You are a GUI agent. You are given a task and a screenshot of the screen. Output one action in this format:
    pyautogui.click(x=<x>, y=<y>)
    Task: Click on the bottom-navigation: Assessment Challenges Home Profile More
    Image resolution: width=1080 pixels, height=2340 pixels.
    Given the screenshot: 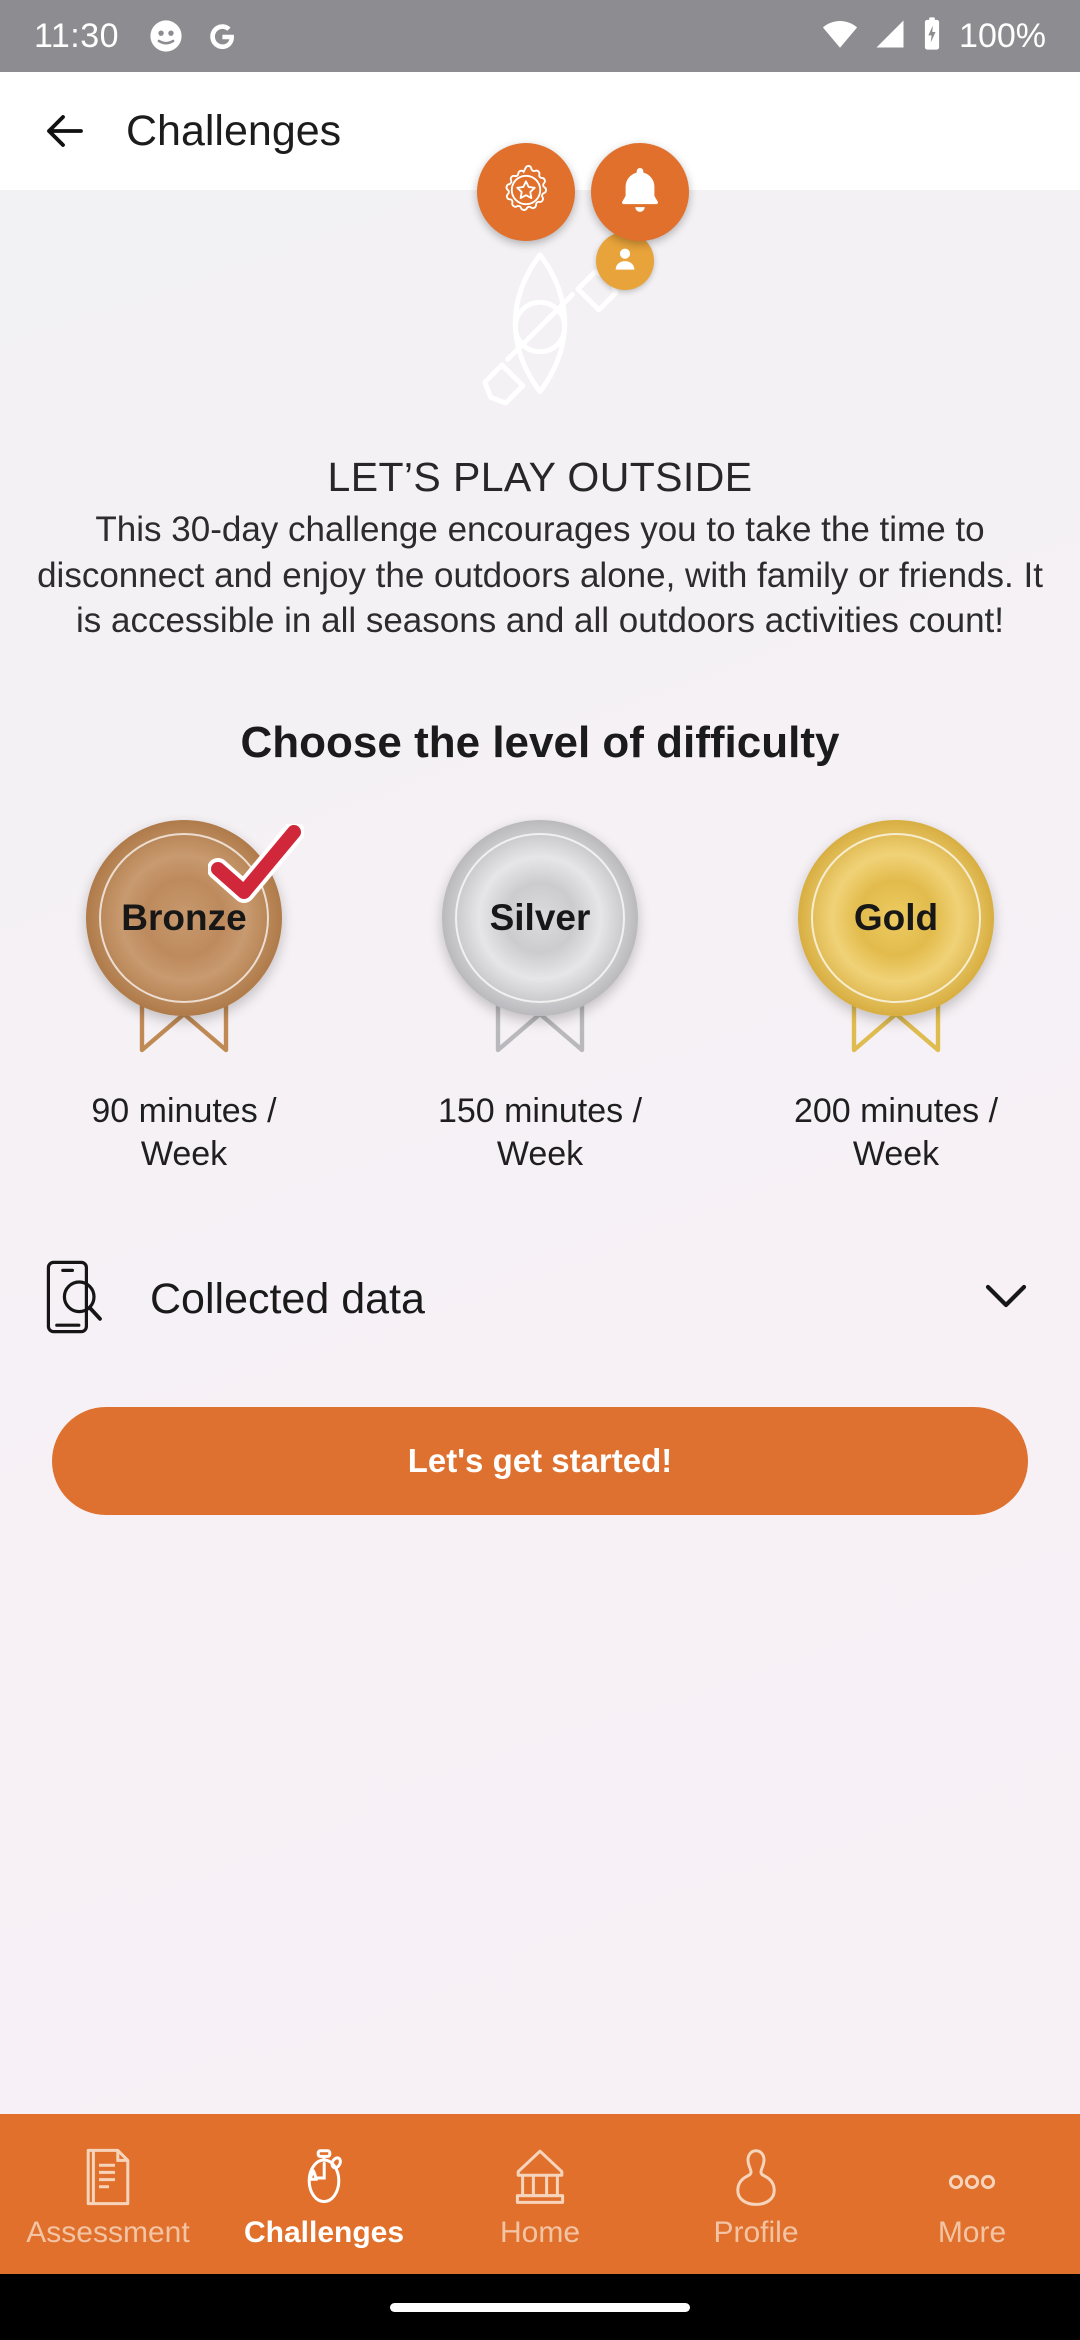 What is the action you would take?
    pyautogui.click(x=540, y=2194)
    